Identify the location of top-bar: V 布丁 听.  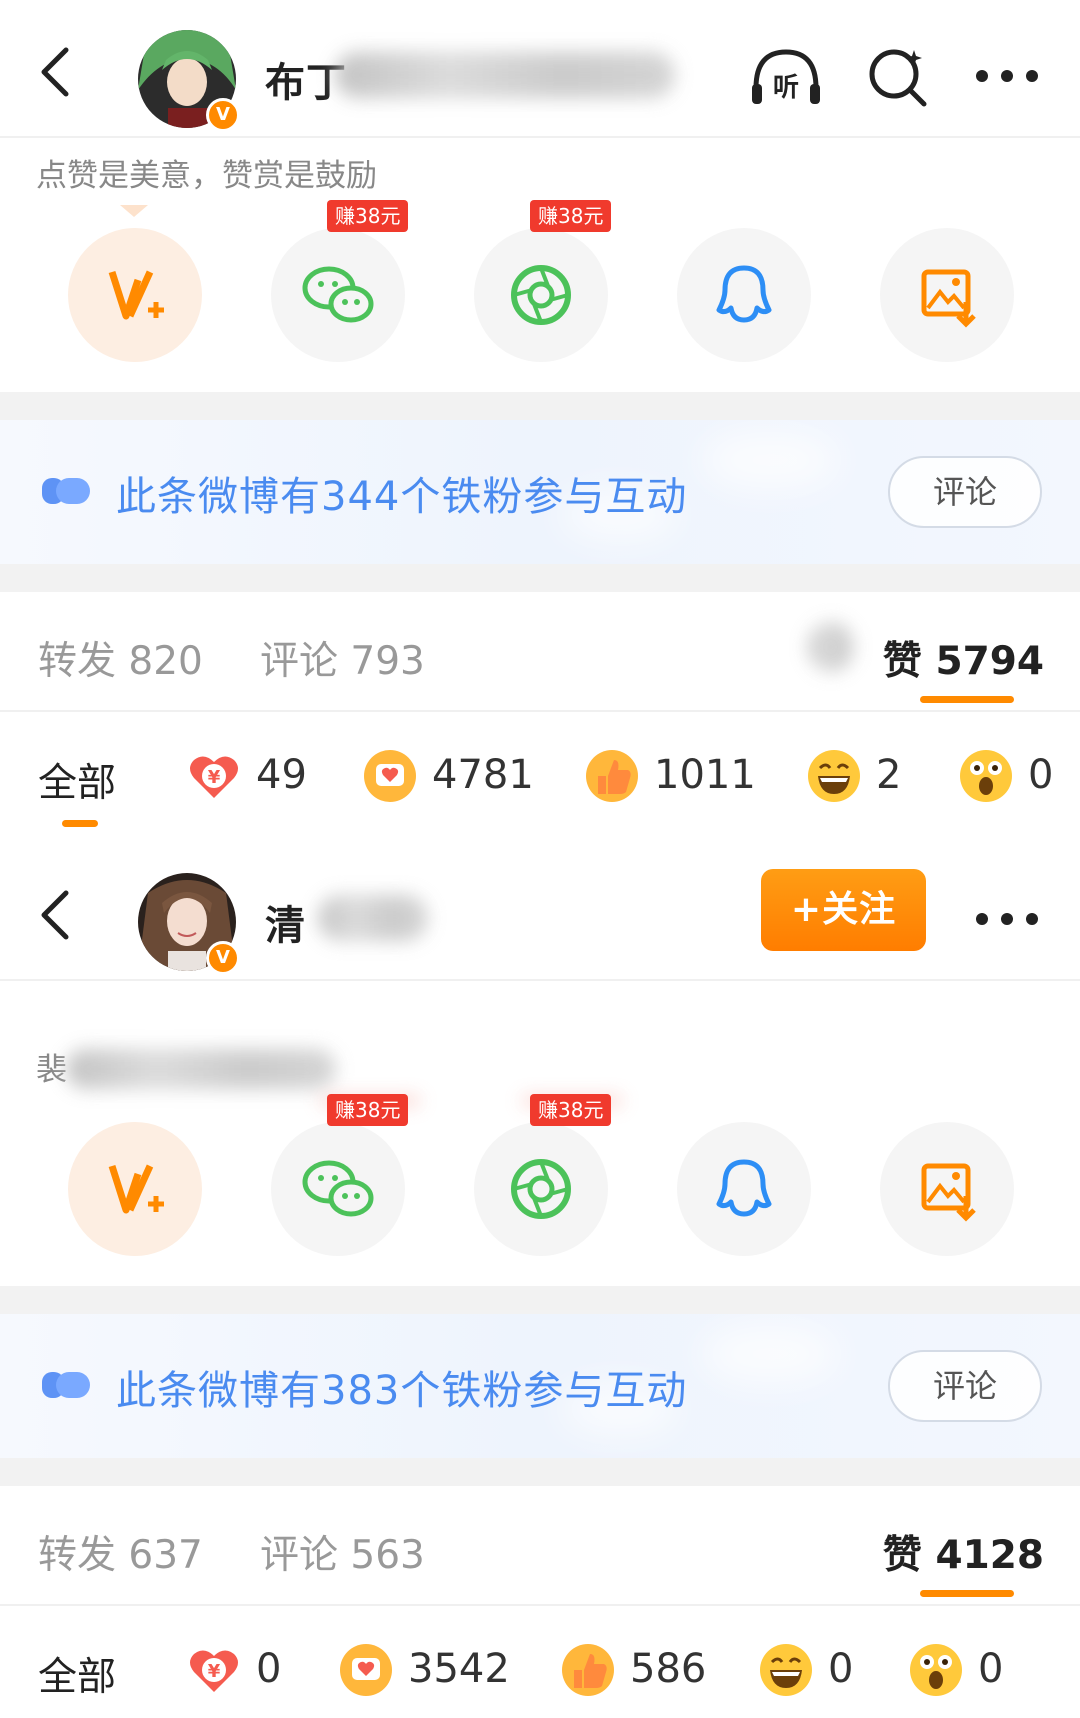
(540, 69).